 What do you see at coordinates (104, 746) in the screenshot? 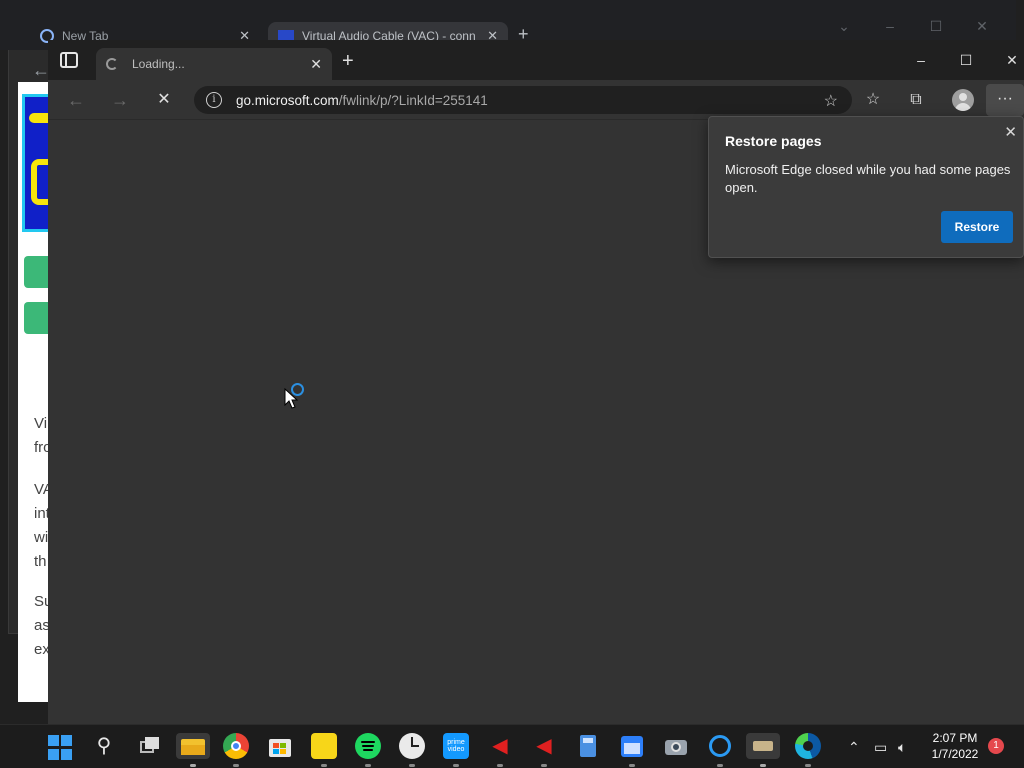
I see `search-icon: ⚲` at bounding box center [104, 746].